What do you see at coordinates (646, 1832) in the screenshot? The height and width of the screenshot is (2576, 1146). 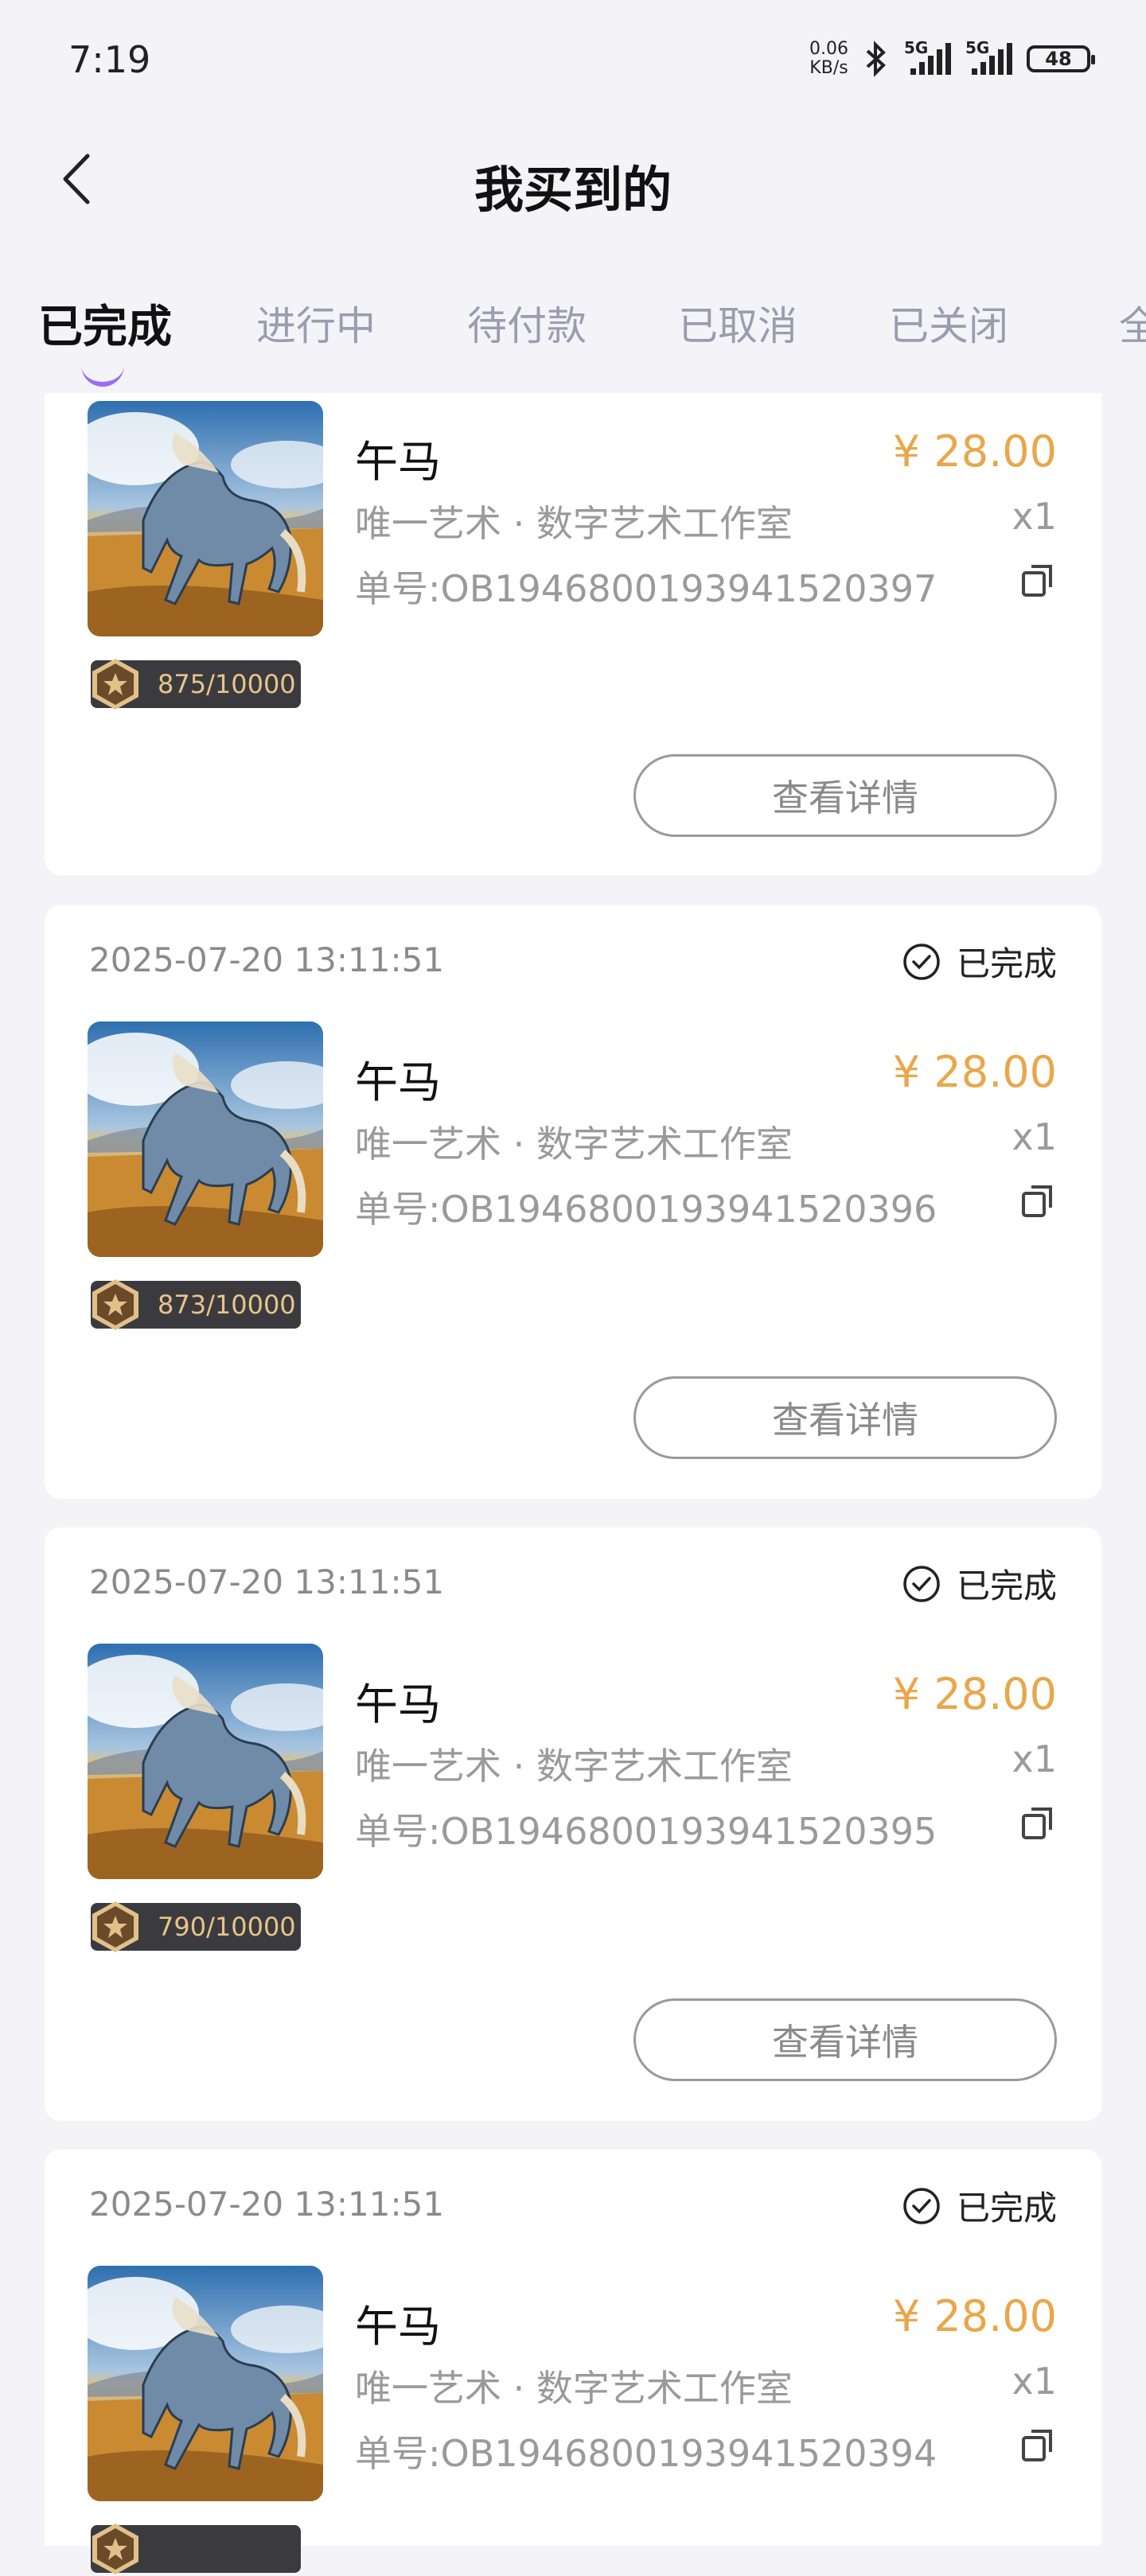 I see `order-number: 单号:OB1946800193941520395` at bounding box center [646, 1832].